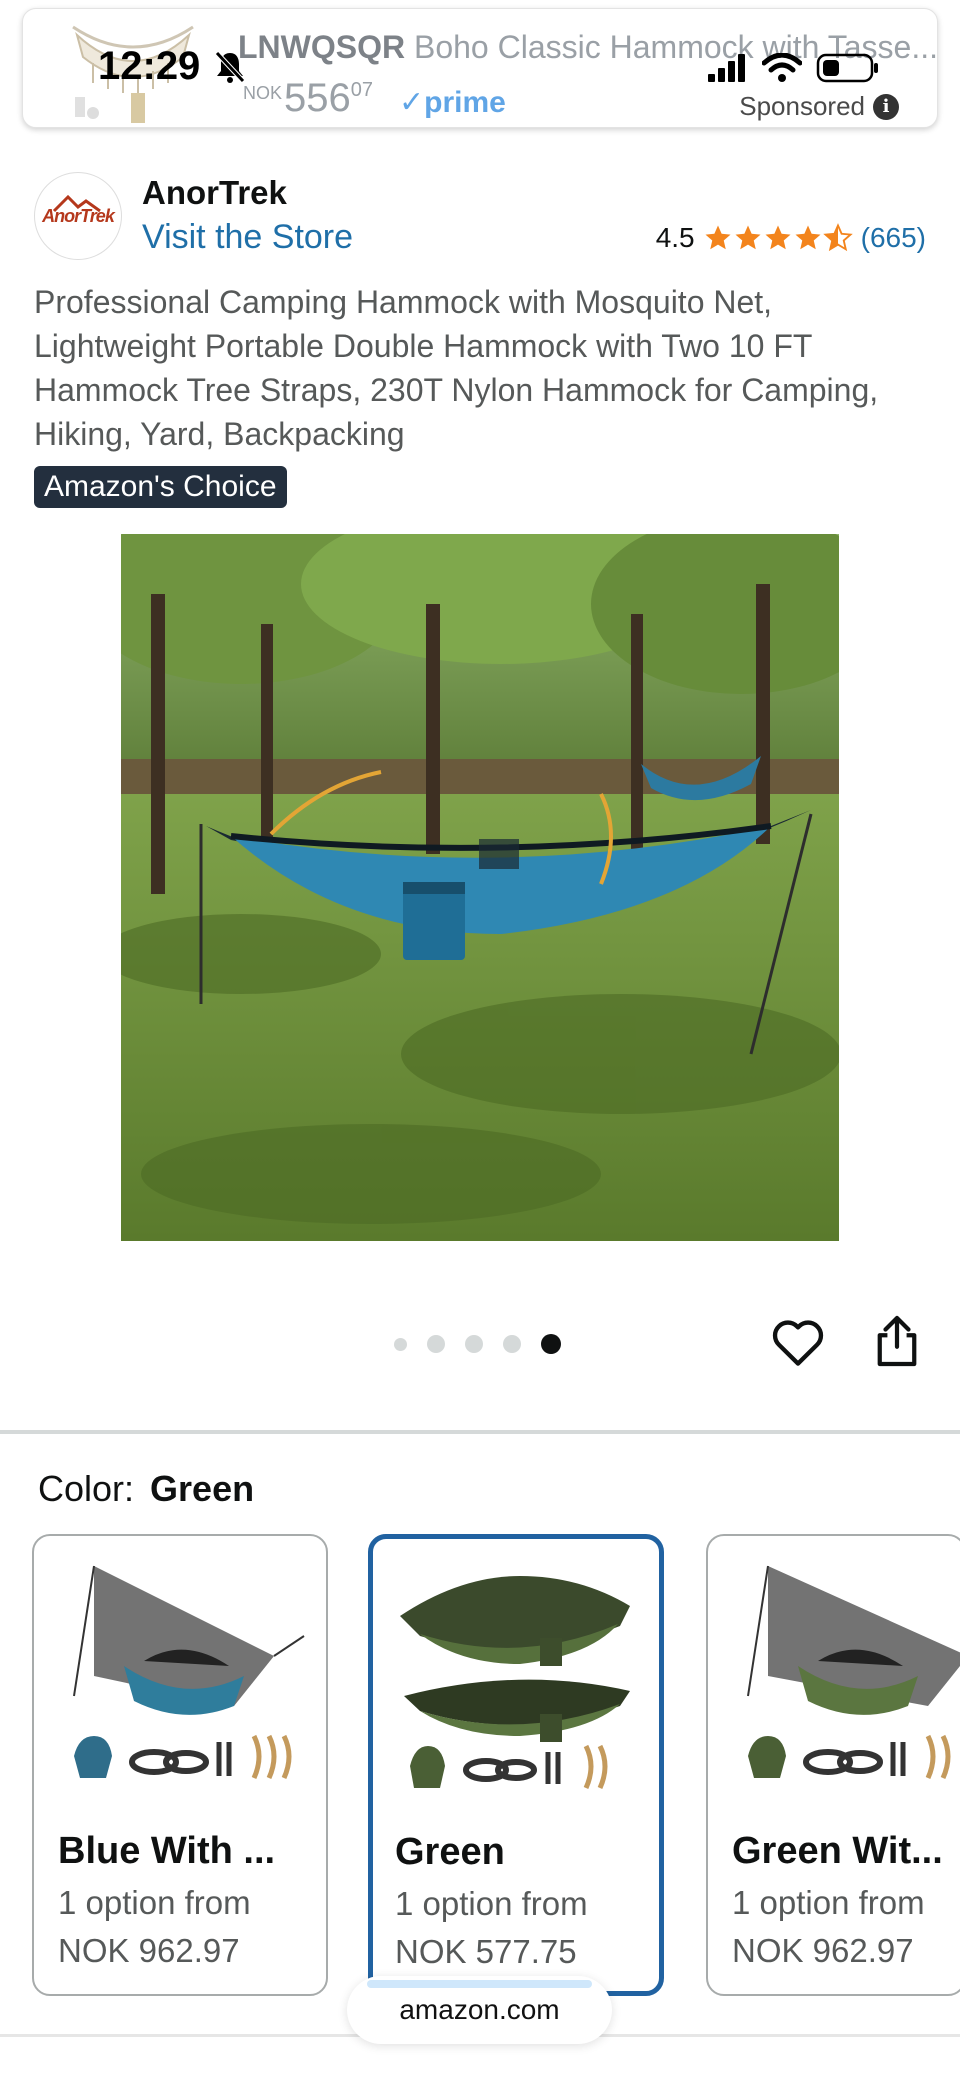 This screenshot has height=2081, width=960. Describe the element at coordinates (149, 66) in the screenshot. I see `status-bar-time: 12:29` at that location.